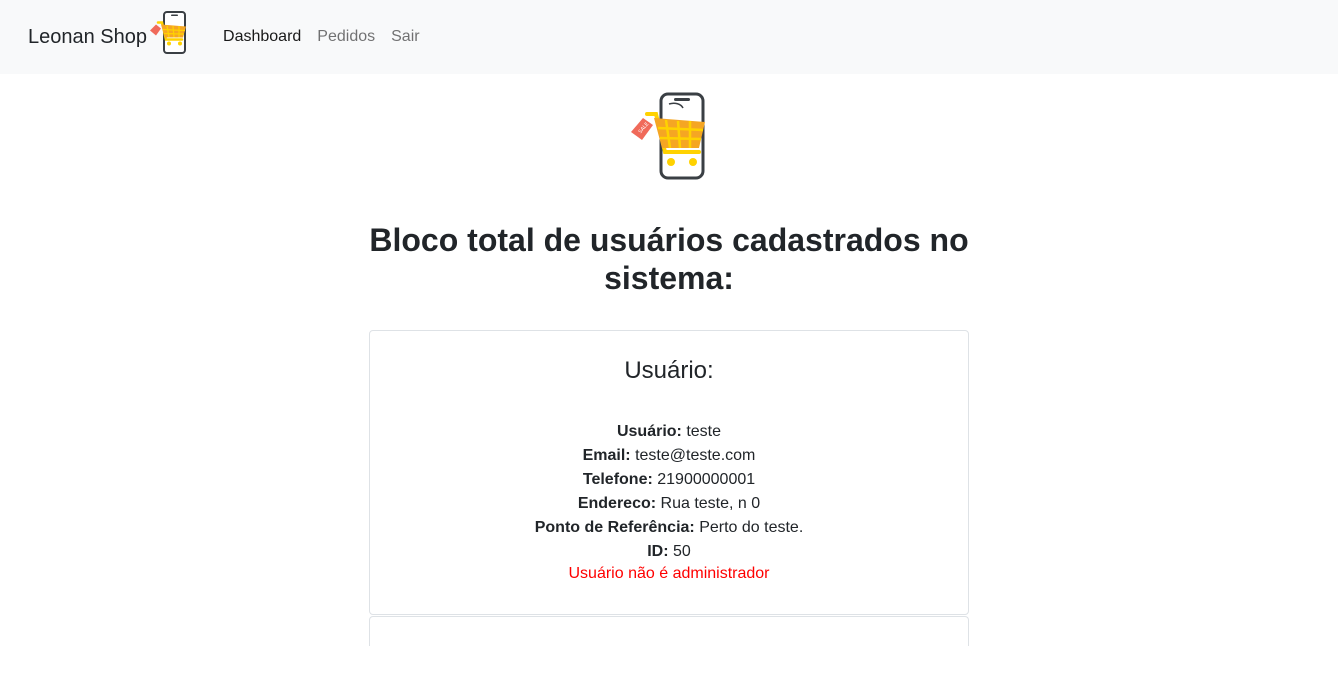 This screenshot has height=675, width=1338. Describe the element at coordinates (649, 431) in the screenshot. I see `field-label: Usuário:` at that location.